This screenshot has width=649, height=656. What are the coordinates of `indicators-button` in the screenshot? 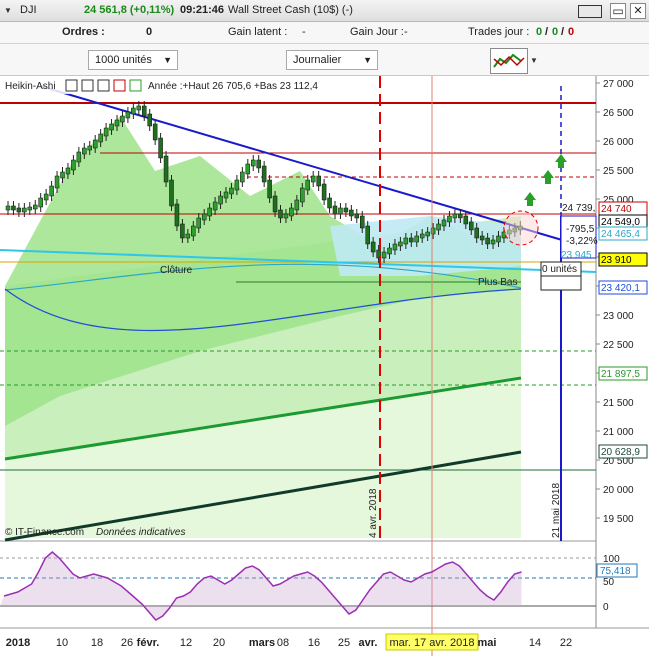 It's located at (509, 61).